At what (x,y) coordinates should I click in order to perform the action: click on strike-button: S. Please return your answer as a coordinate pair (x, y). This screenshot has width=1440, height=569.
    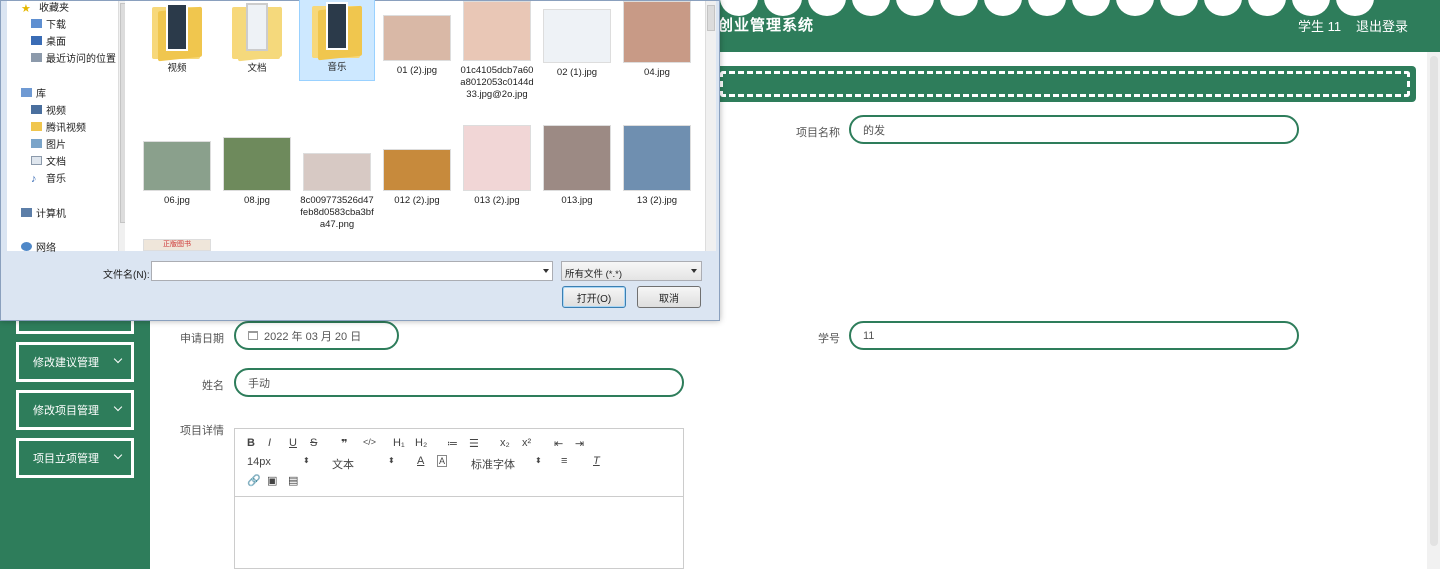
    Looking at the image, I should click on (313, 443).